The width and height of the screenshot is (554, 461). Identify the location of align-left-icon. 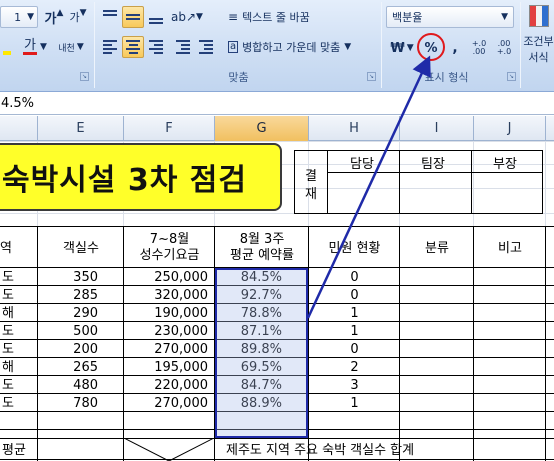
(110, 47).